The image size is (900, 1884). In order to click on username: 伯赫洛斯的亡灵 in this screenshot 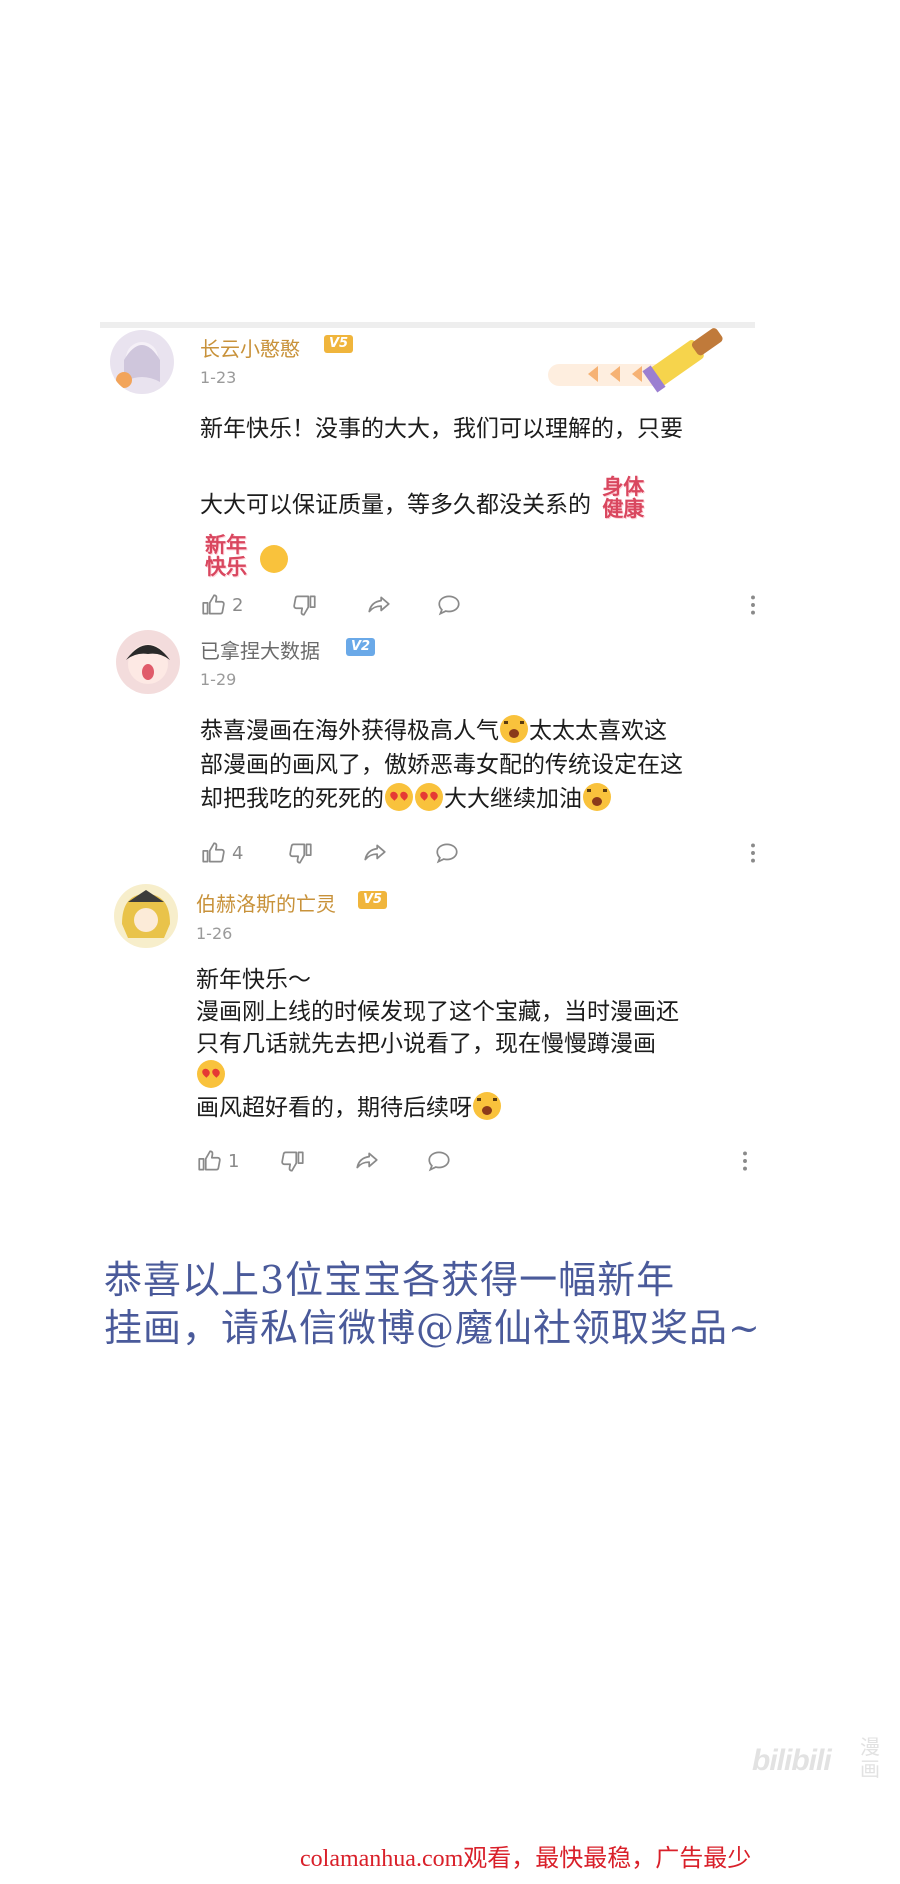, I will do `click(266, 902)`.